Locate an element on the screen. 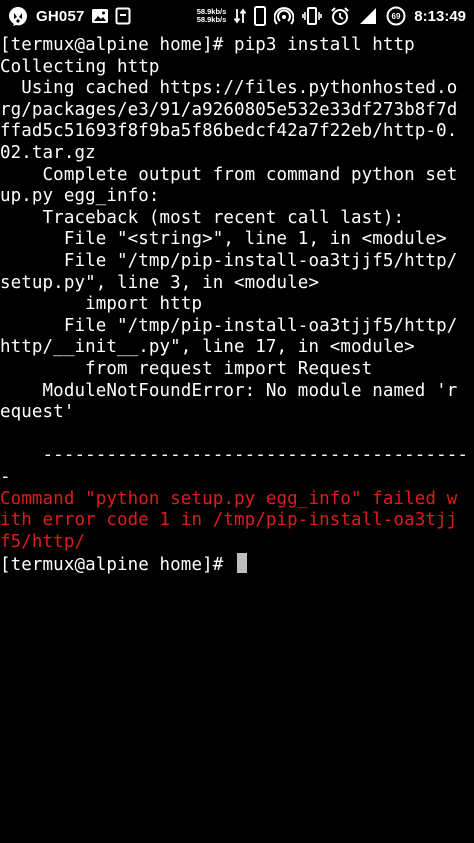 The image size is (474, 843). terminal-line: 02.tar.gz is located at coordinates (48, 153).